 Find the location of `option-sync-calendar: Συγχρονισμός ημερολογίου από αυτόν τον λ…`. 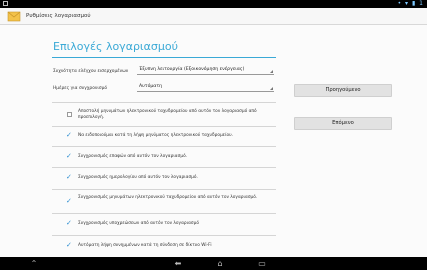

option-sync-calendar: Συγχρονισμός ημερολογίου από αυτόν τον λ… is located at coordinates (168, 180).